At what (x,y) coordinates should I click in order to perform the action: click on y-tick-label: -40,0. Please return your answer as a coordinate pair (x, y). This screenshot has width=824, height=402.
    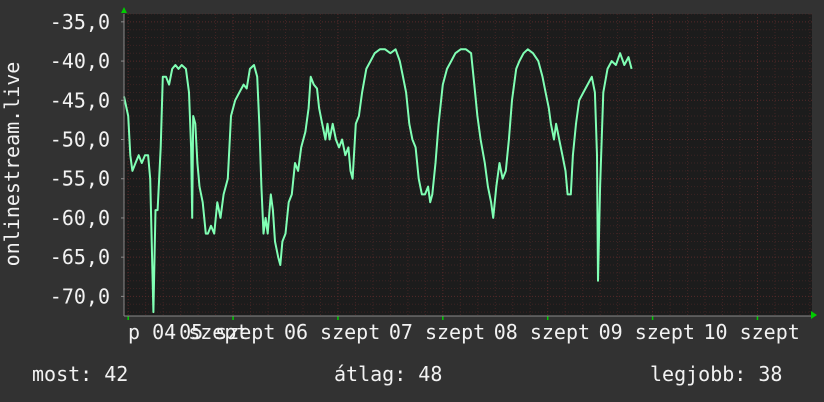
    Looking at the image, I should click on (80, 61).